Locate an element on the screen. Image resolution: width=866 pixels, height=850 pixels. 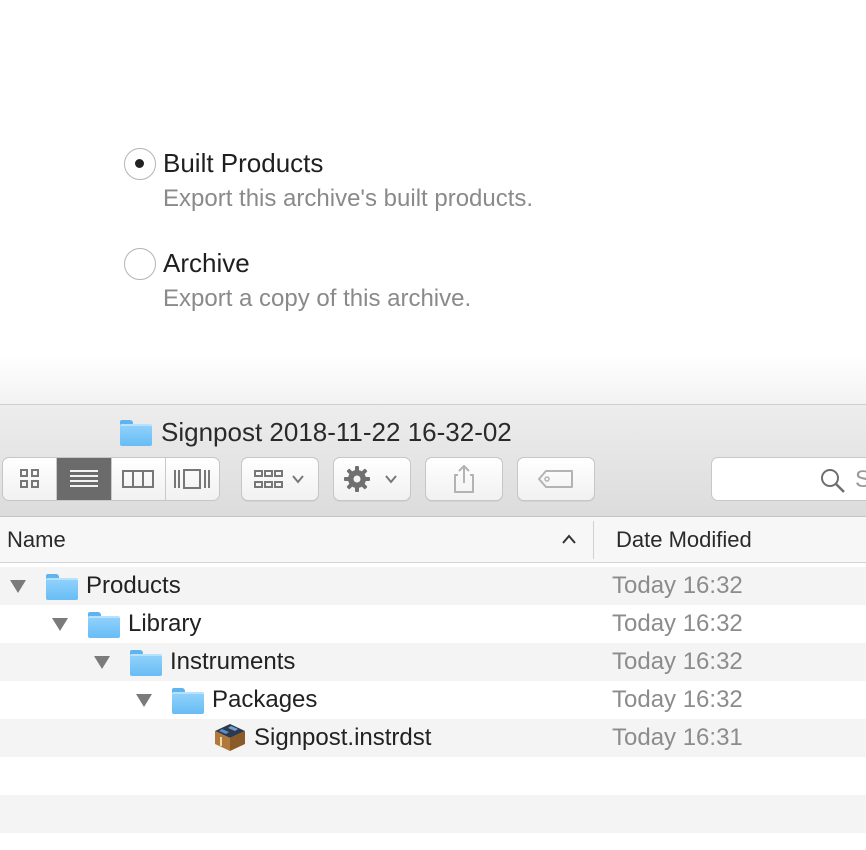
tag-icon is located at coordinates (555, 479).